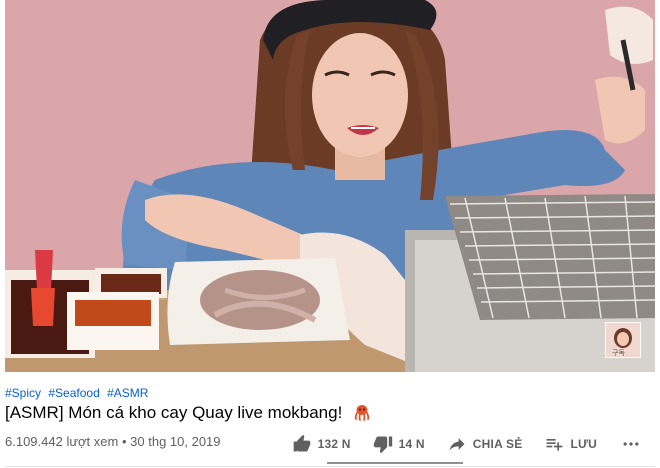 The image size is (660, 468). What do you see at coordinates (330, 466) in the screenshot?
I see `info-divider` at bounding box center [330, 466].